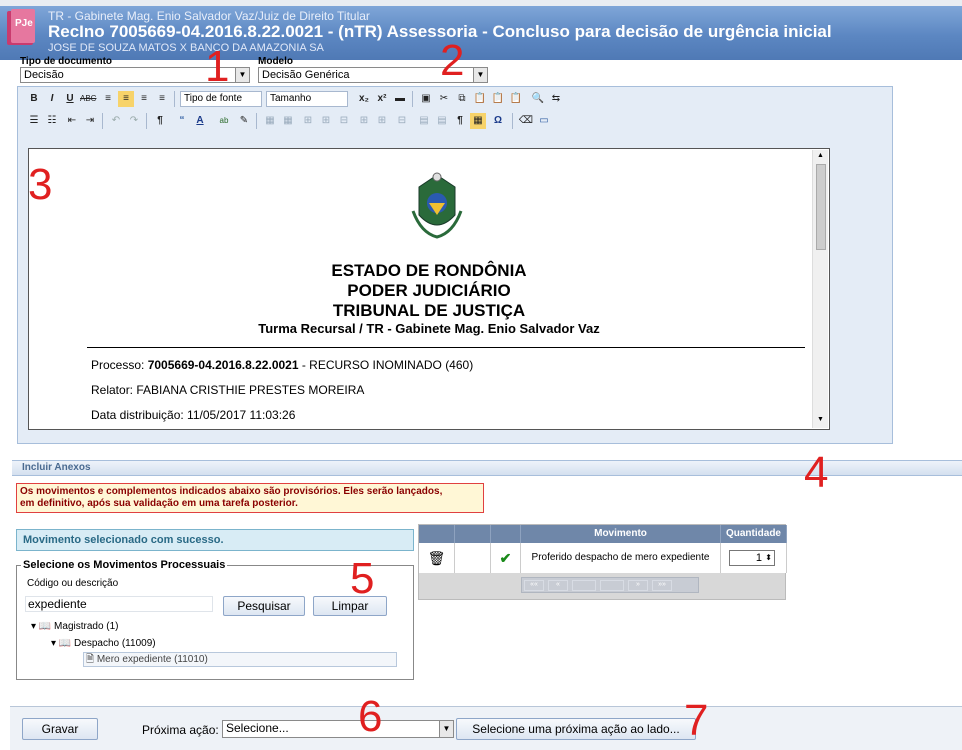  Describe the element at coordinates (126, 99) in the screenshot. I see `align-center-icon: ≡` at that location.